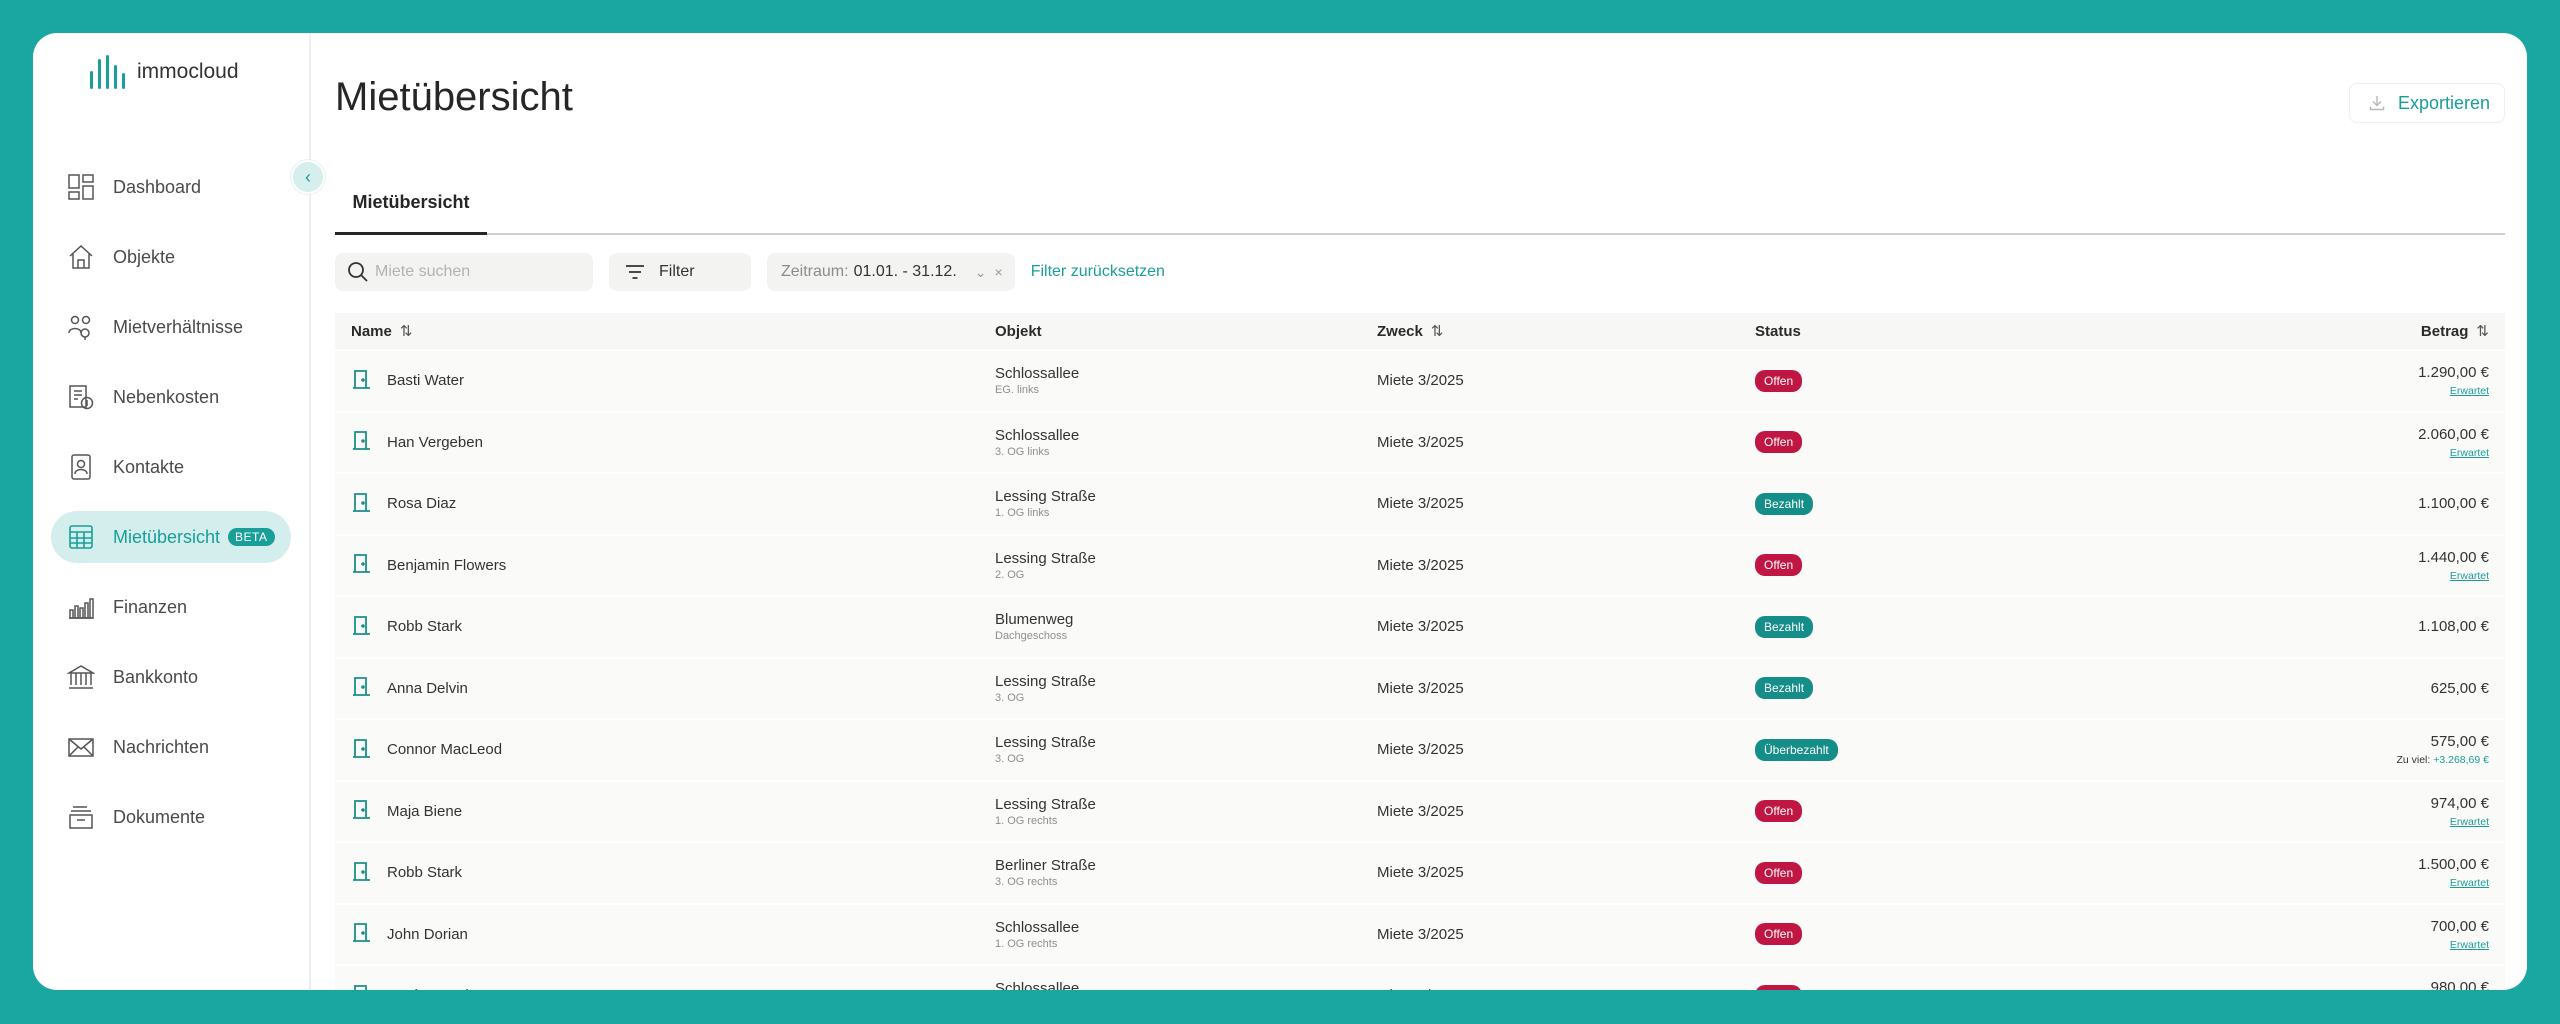 This screenshot has height=1024, width=2560. I want to click on tenant-name: Han Vergeben, so click(435, 442).